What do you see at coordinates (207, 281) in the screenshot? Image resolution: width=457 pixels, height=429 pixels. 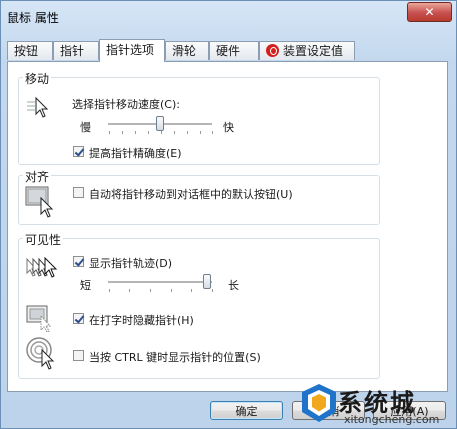 I see `trails-slider-thumb` at bounding box center [207, 281].